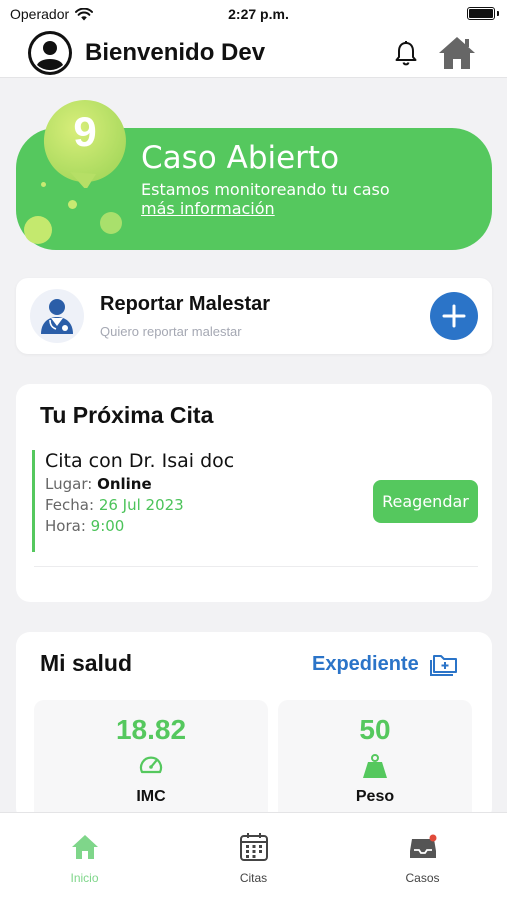  What do you see at coordinates (256, 566) in the screenshot?
I see `divider` at bounding box center [256, 566].